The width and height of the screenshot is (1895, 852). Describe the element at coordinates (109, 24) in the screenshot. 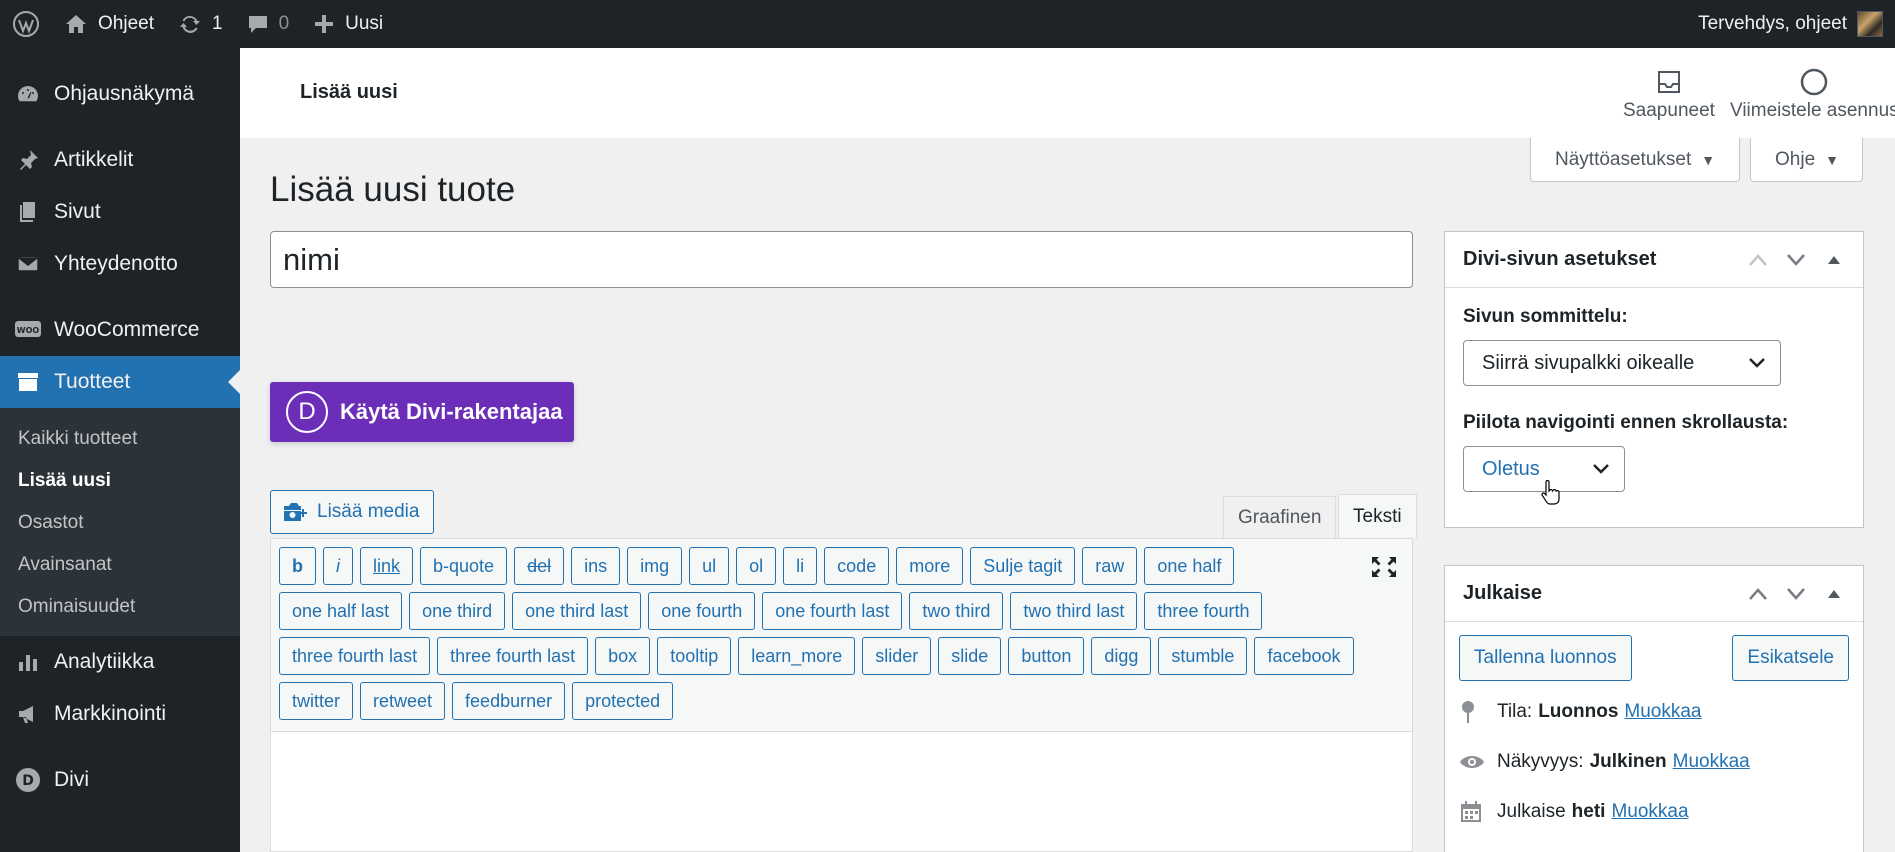

I see `site-home-link: Ohjeet` at that location.